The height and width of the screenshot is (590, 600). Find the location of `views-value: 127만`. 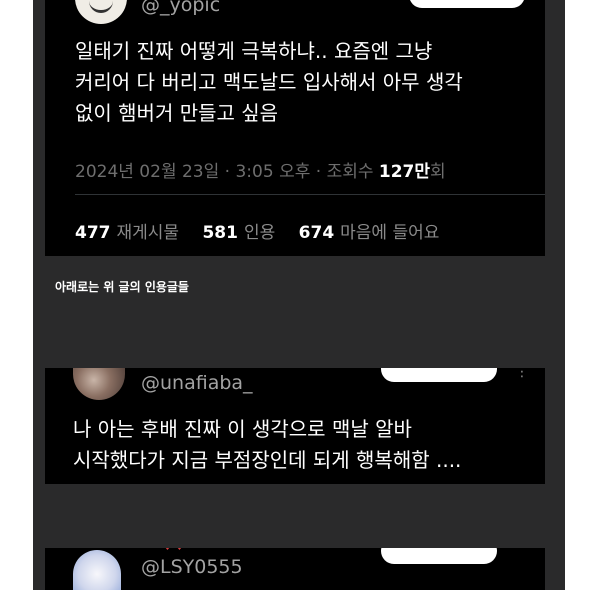

views-value: 127만 is located at coordinates (404, 172).